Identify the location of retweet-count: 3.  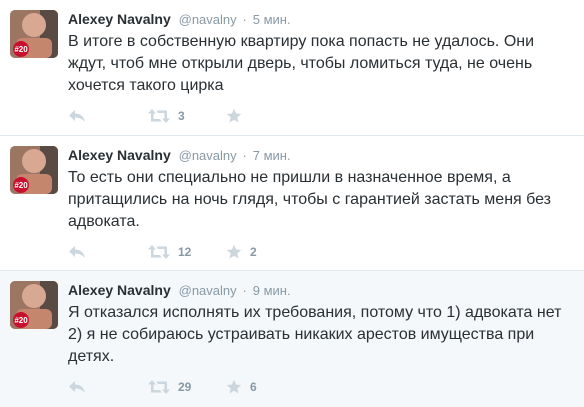
(181, 116).